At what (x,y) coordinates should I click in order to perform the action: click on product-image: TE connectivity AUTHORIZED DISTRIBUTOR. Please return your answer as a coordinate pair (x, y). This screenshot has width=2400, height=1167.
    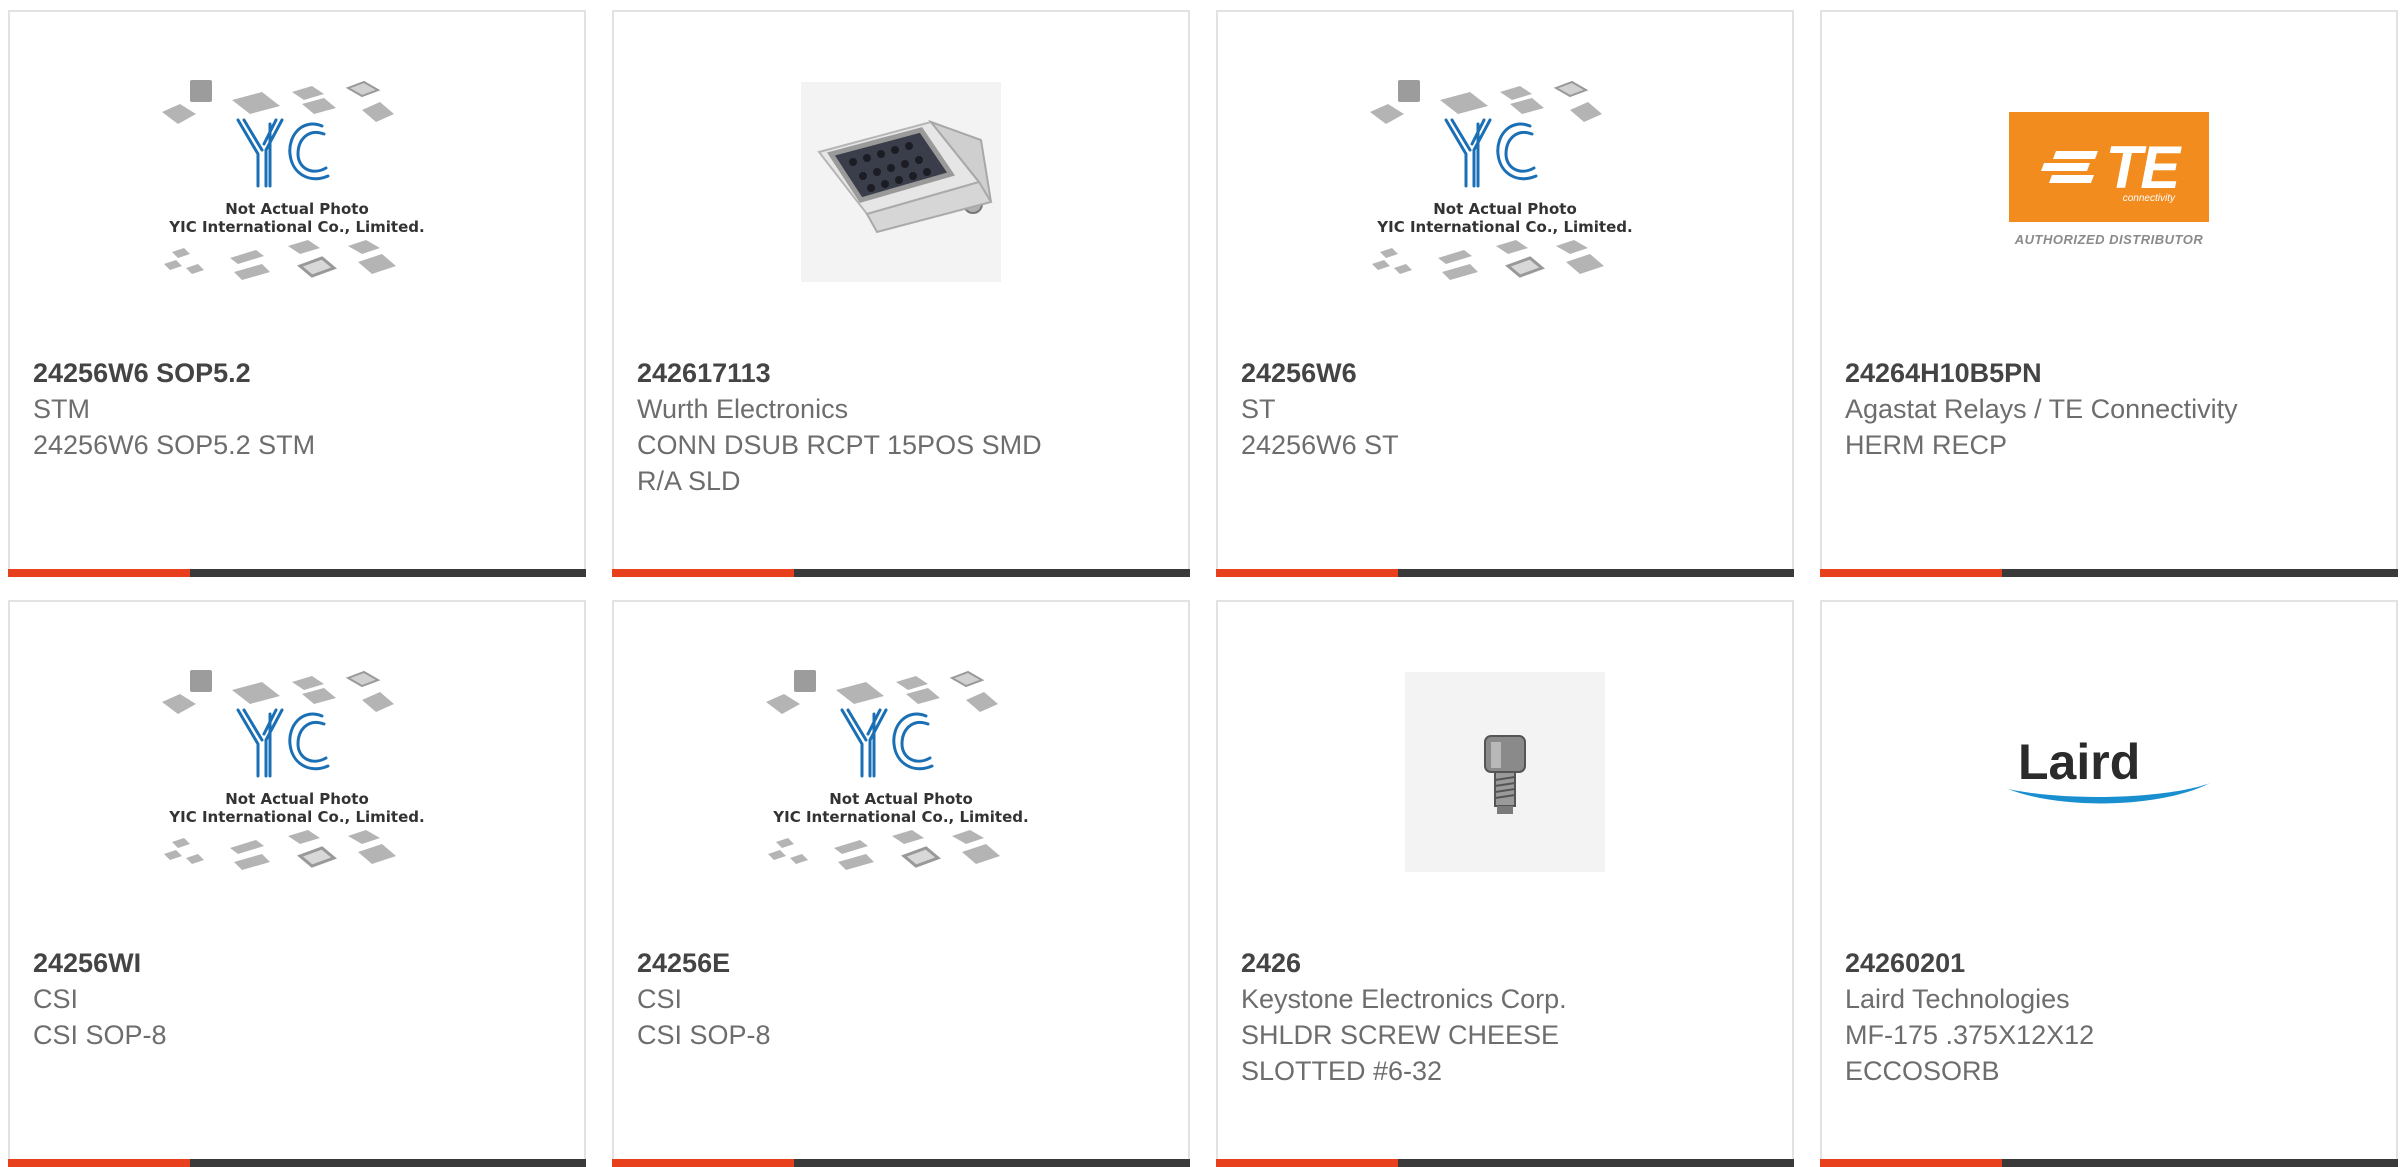
    Looking at the image, I should click on (2109, 182).